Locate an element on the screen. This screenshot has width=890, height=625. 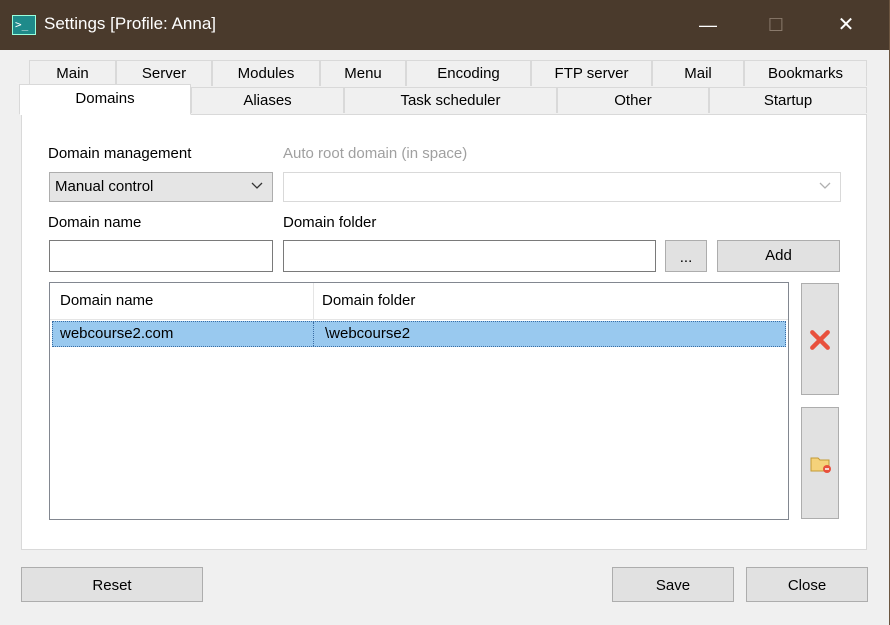
minimize-button: — is located at coordinates (708, 25).